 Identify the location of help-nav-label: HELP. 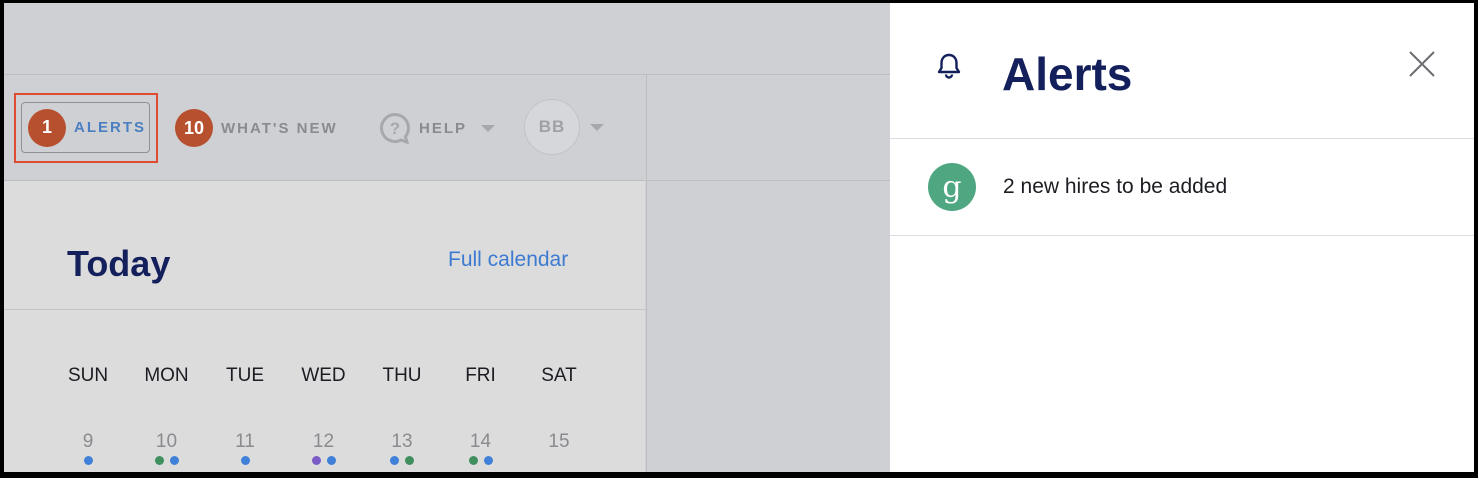
(443, 128).